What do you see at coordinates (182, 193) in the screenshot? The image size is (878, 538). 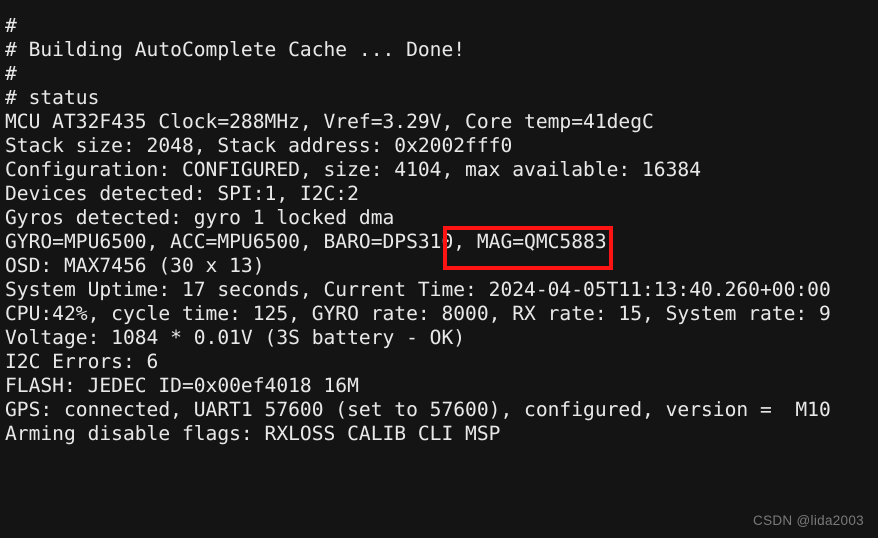 I see `terminal-line: Devices detected: SPI:1, I2C:2` at bounding box center [182, 193].